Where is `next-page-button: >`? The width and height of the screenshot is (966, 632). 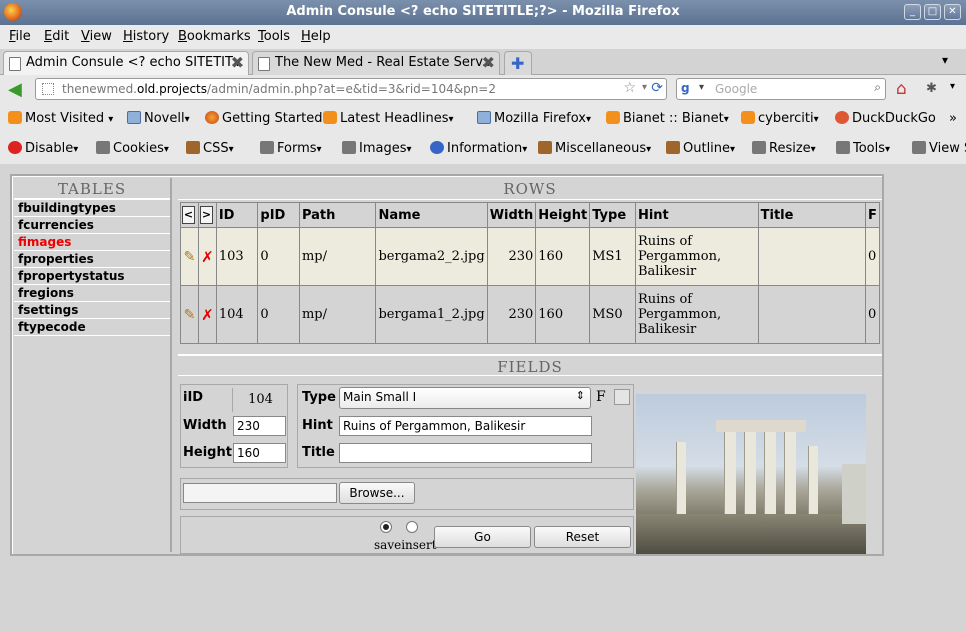 next-page-button: > is located at coordinates (206, 215).